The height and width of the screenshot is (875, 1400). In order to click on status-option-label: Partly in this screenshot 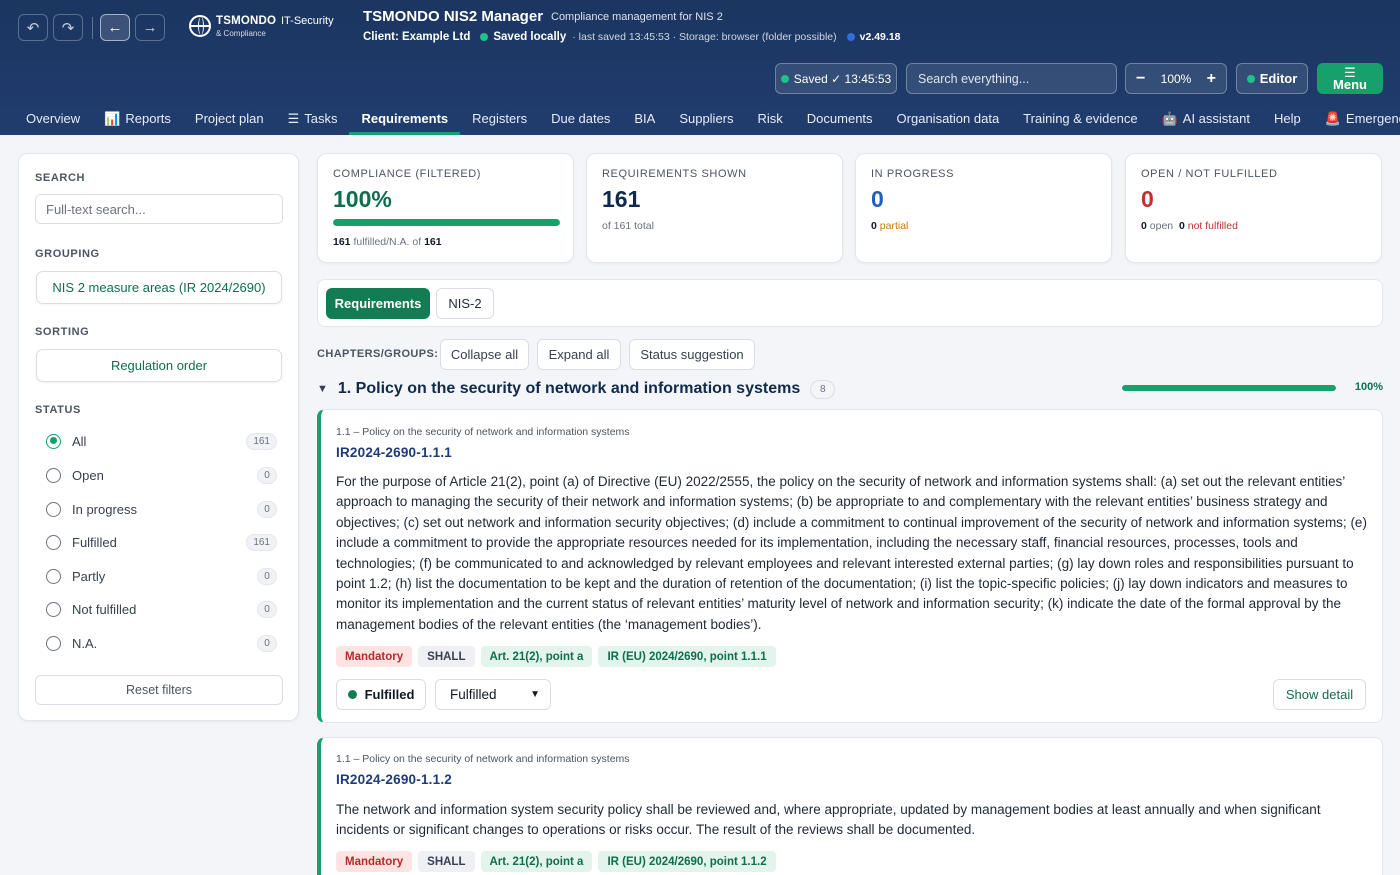, I will do `click(89, 576)`.